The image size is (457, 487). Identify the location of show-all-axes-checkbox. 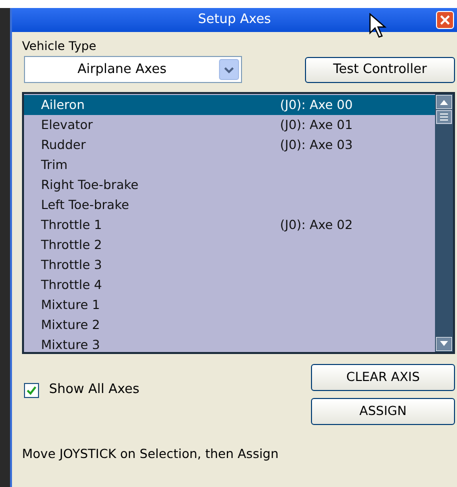
(31, 390).